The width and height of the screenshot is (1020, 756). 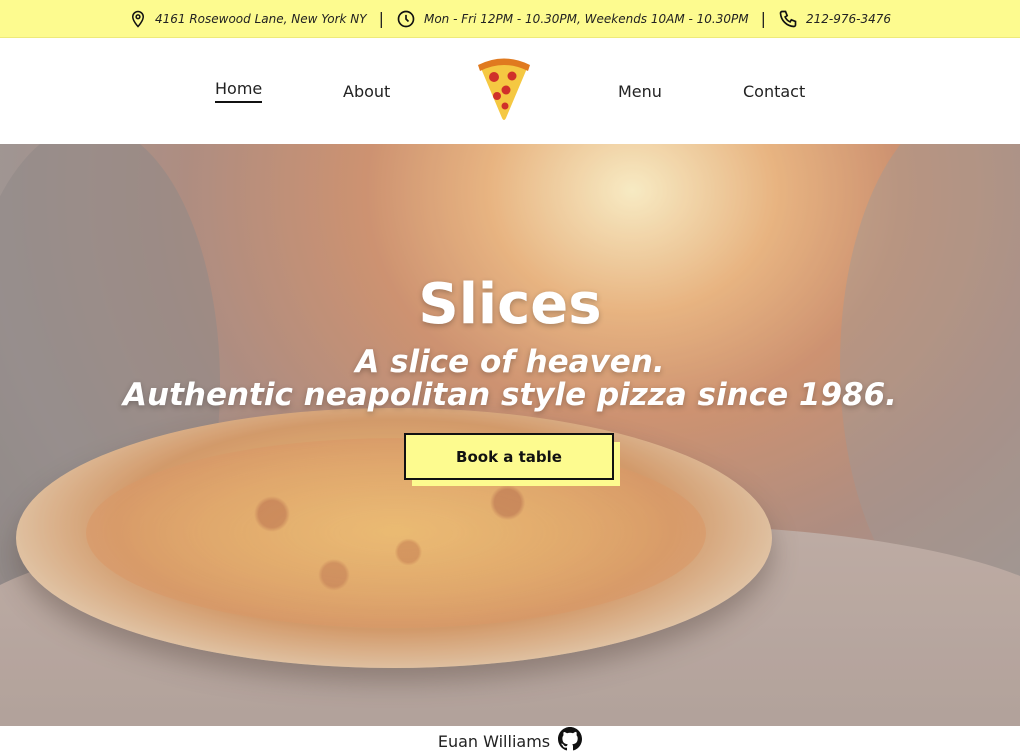 I want to click on tagline-line-1: A slice of heaven., so click(x=510, y=362).